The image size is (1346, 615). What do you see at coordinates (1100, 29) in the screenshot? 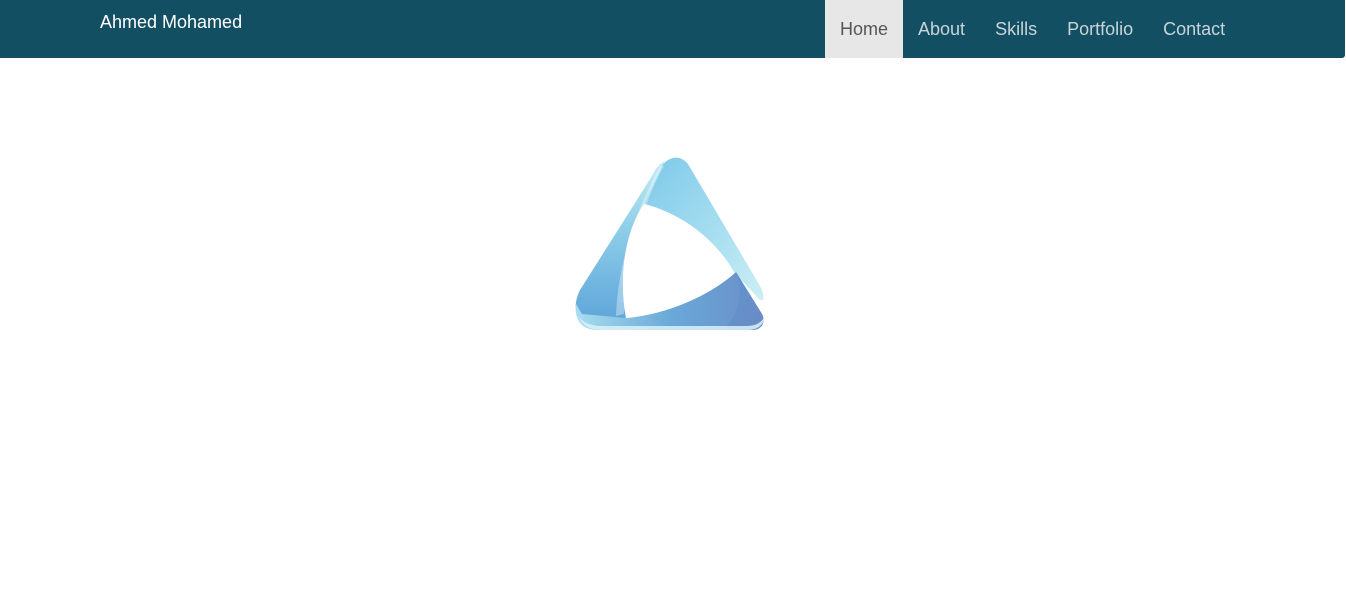
I see `nav-item-portfolio: Portfolio` at bounding box center [1100, 29].